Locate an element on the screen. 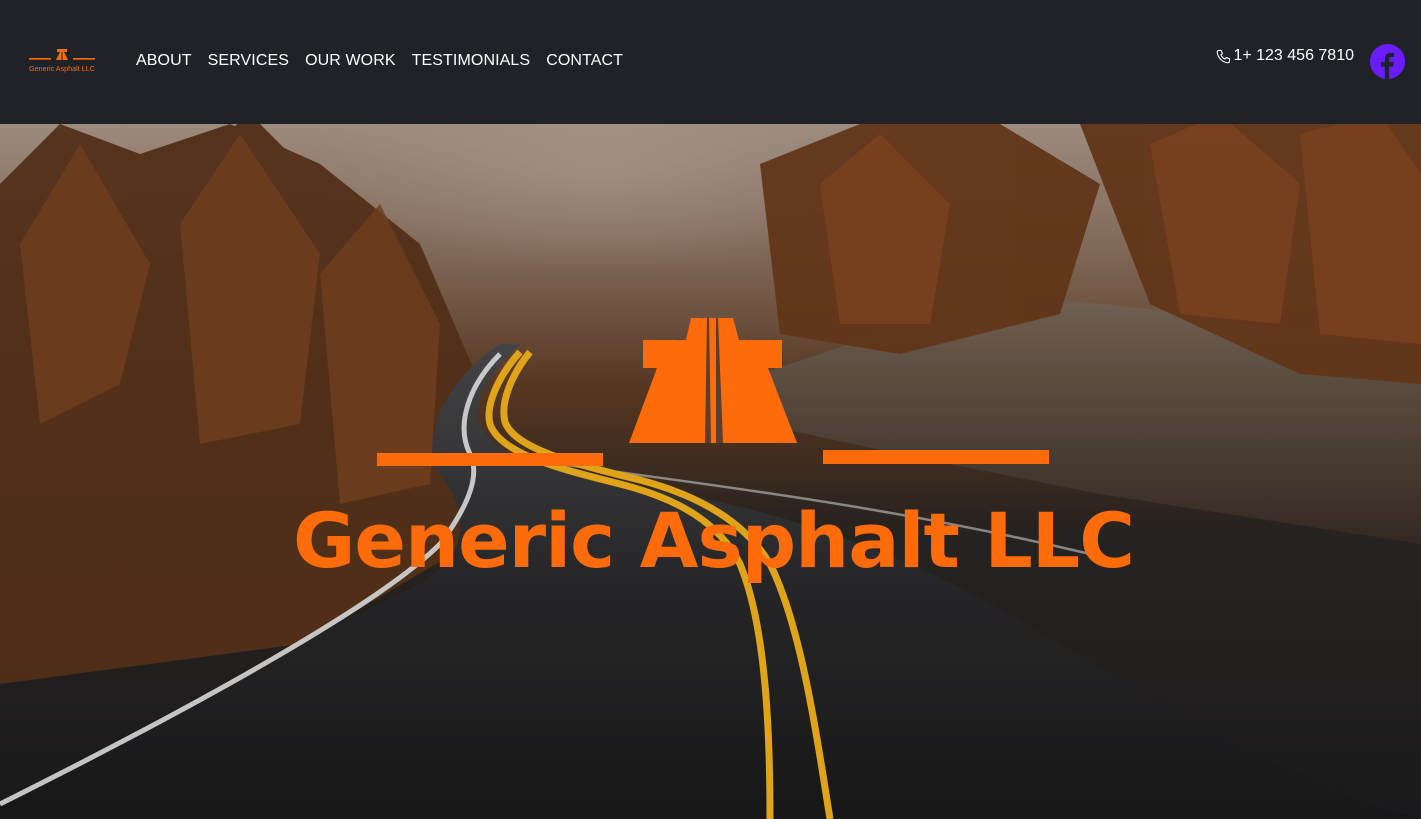 This screenshot has width=1421, height=819. phone-number: 1+ 123 456 7810 is located at coordinates (1293, 55).